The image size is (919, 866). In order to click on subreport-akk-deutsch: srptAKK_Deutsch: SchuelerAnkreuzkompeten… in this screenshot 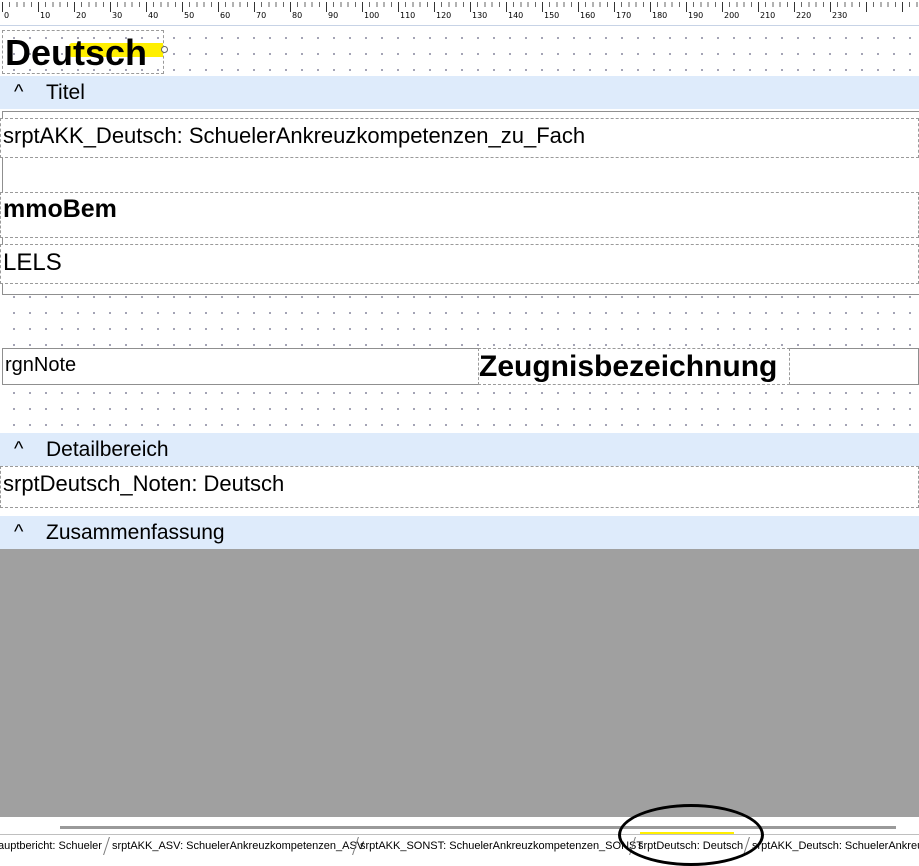, I will do `click(459, 138)`.